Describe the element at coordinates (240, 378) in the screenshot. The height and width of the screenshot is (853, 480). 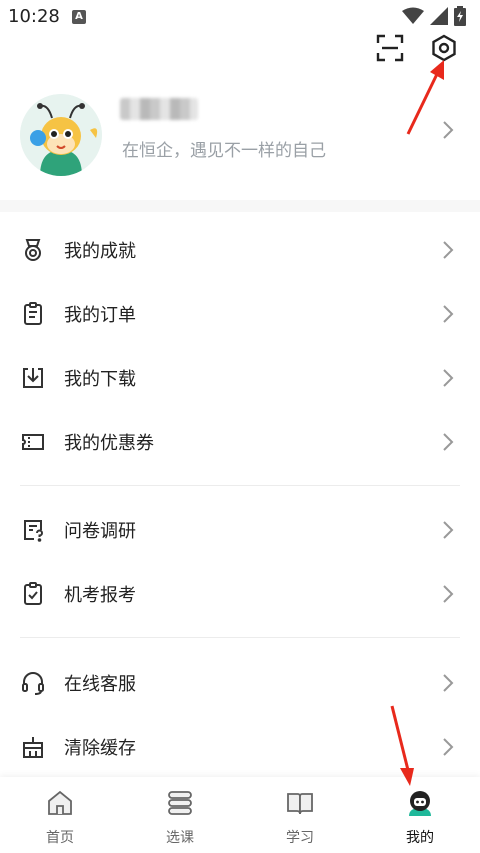
I see `menu-item-downloads: 我的下载` at that location.